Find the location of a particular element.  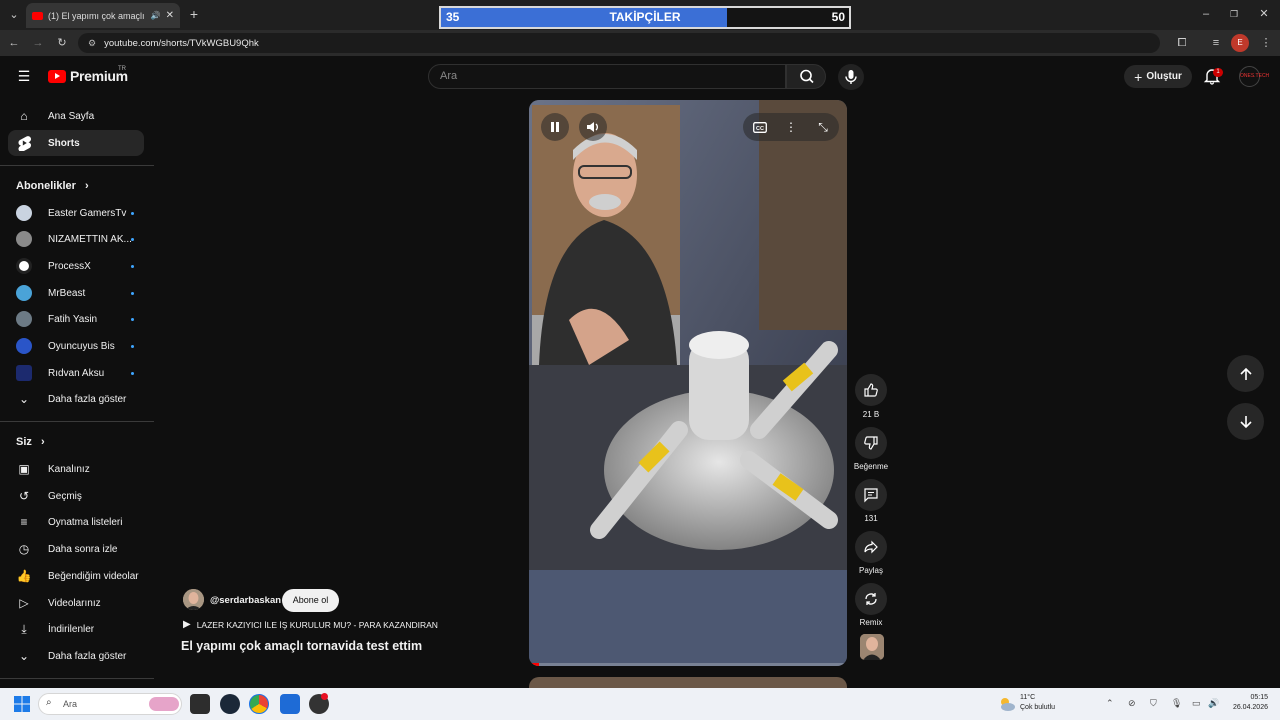

forward-icon: → is located at coordinates (38, 43).